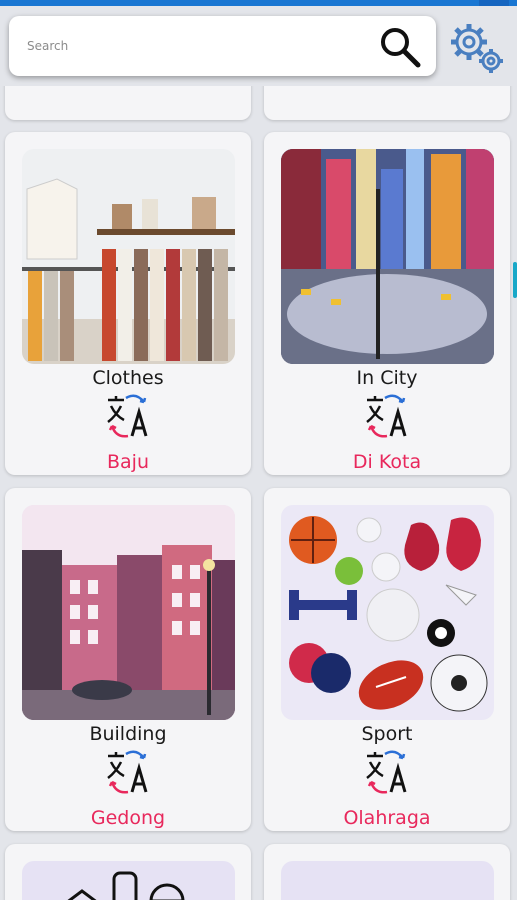  What do you see at coordinates (258, 3) in the screenshot?
I see `status-bar` at bounding box center [258, 3].